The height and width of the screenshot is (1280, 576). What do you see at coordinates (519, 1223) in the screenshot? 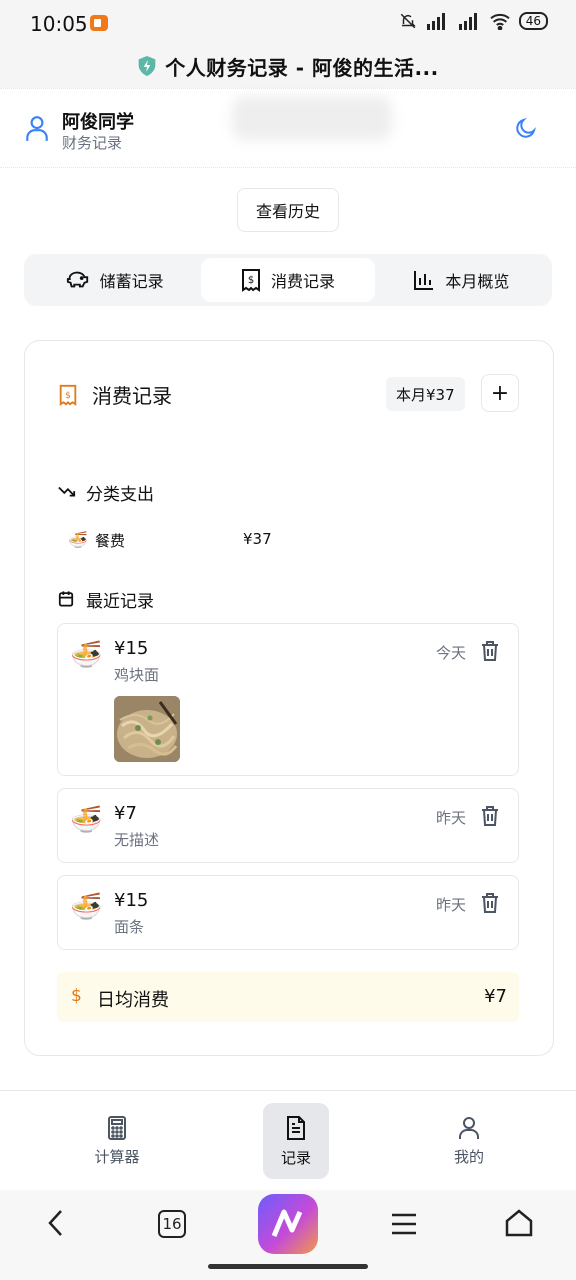
I see `home-icon` at bounding box center [519, 1223].